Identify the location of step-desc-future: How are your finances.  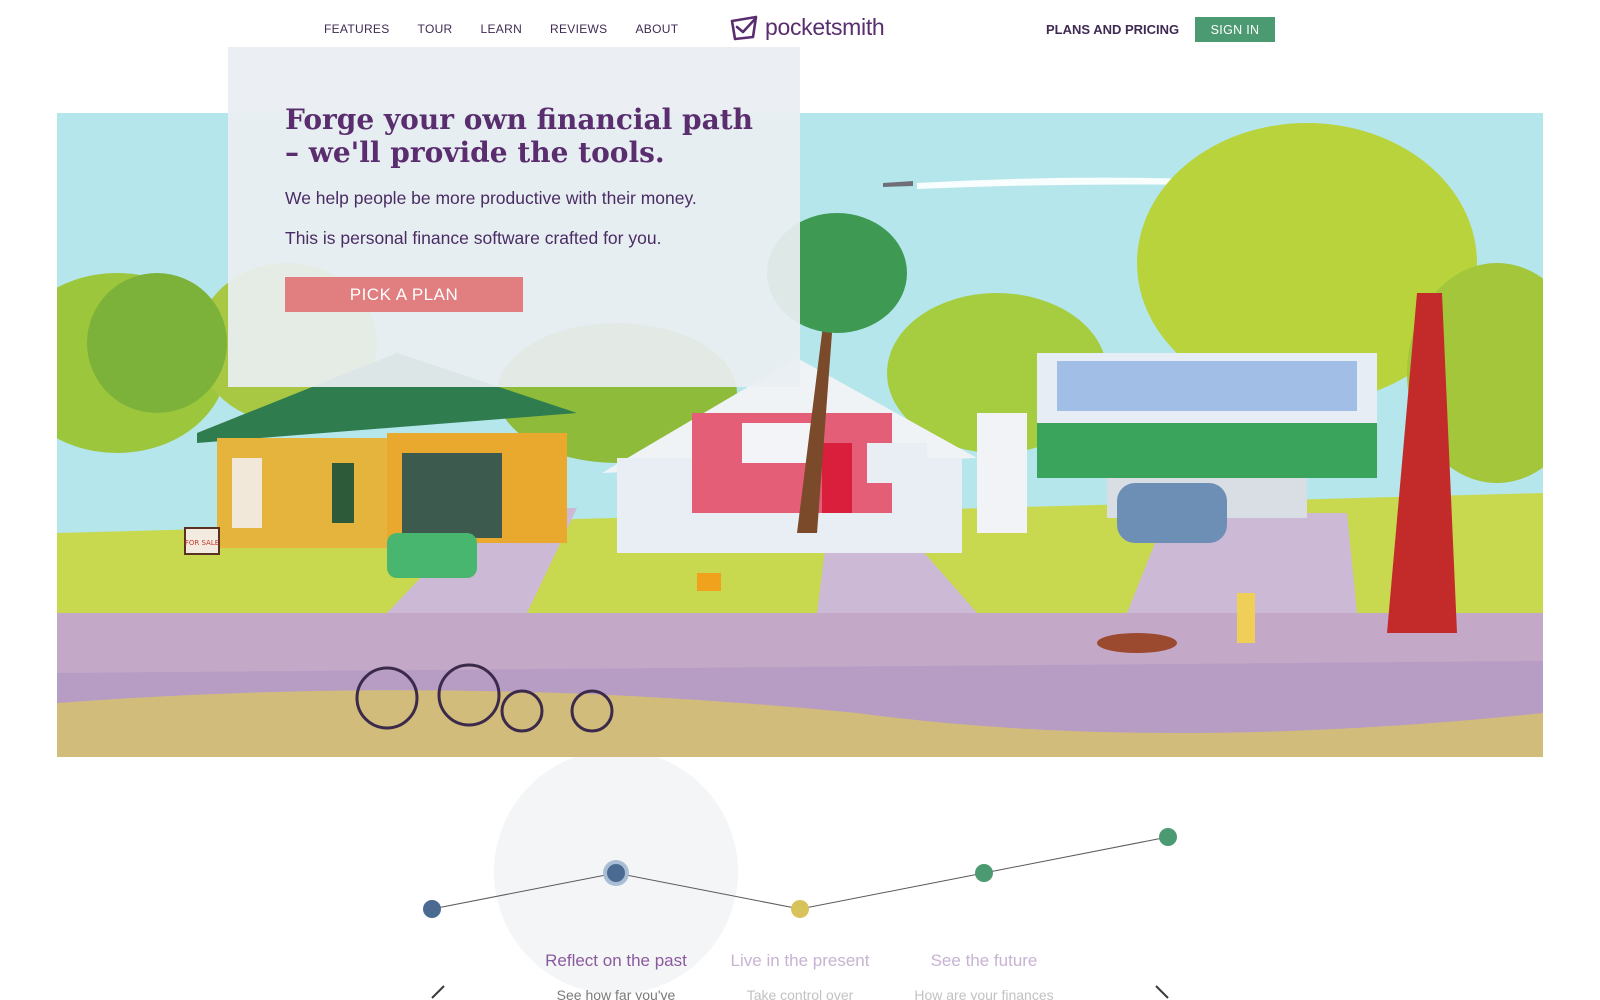
(984, 993).